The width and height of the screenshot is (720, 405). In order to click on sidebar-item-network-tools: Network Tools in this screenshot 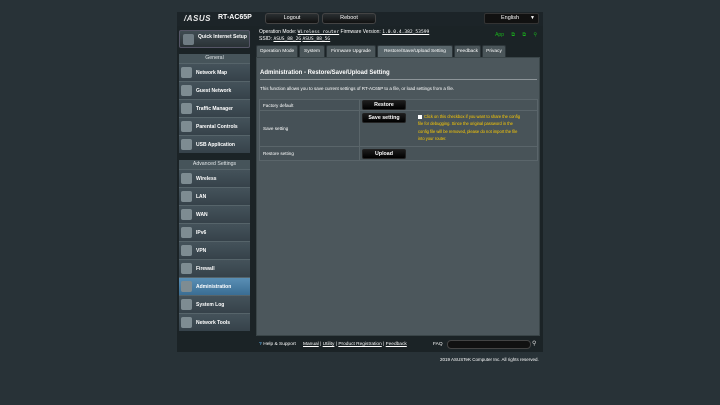, I will do `click(214, 322)`.